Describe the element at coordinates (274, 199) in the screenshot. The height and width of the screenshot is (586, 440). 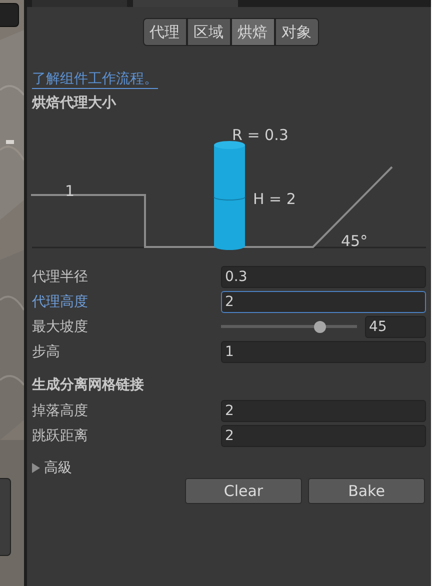
I see `height-label: H = 2` at that location.